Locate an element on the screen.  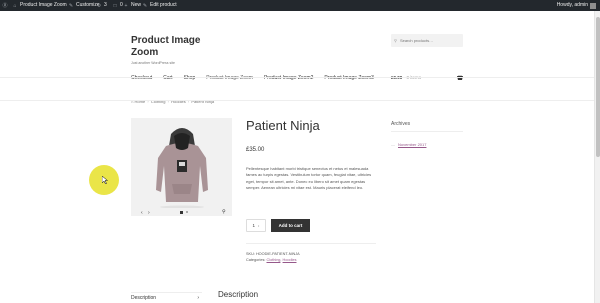
archives-widget-title: Archives is located at coordinates (401, 124).